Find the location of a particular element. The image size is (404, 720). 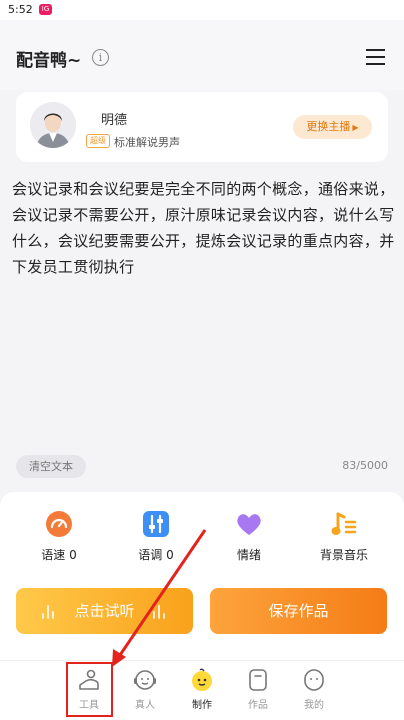

voice-card: 明德 超级 标准解说男声 更换主播 ▶ is located at coordinates (202, 127).